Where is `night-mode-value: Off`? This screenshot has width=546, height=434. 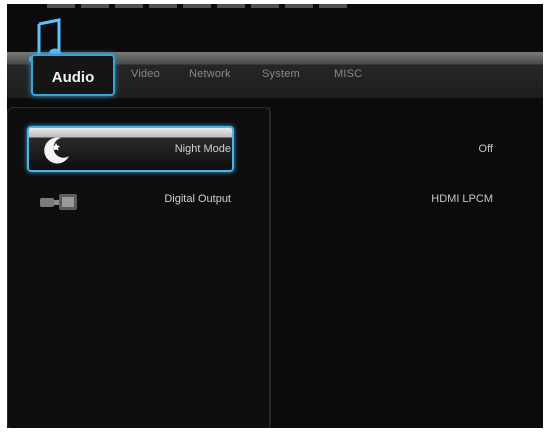 night-mode-value: Off is located at coordinates (485, 149).